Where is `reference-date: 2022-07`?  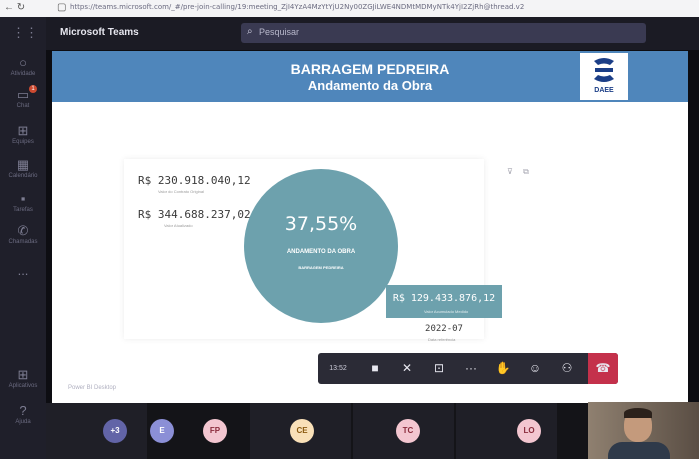 reference-date: 2022-07 is located at coordinates (444, 329).